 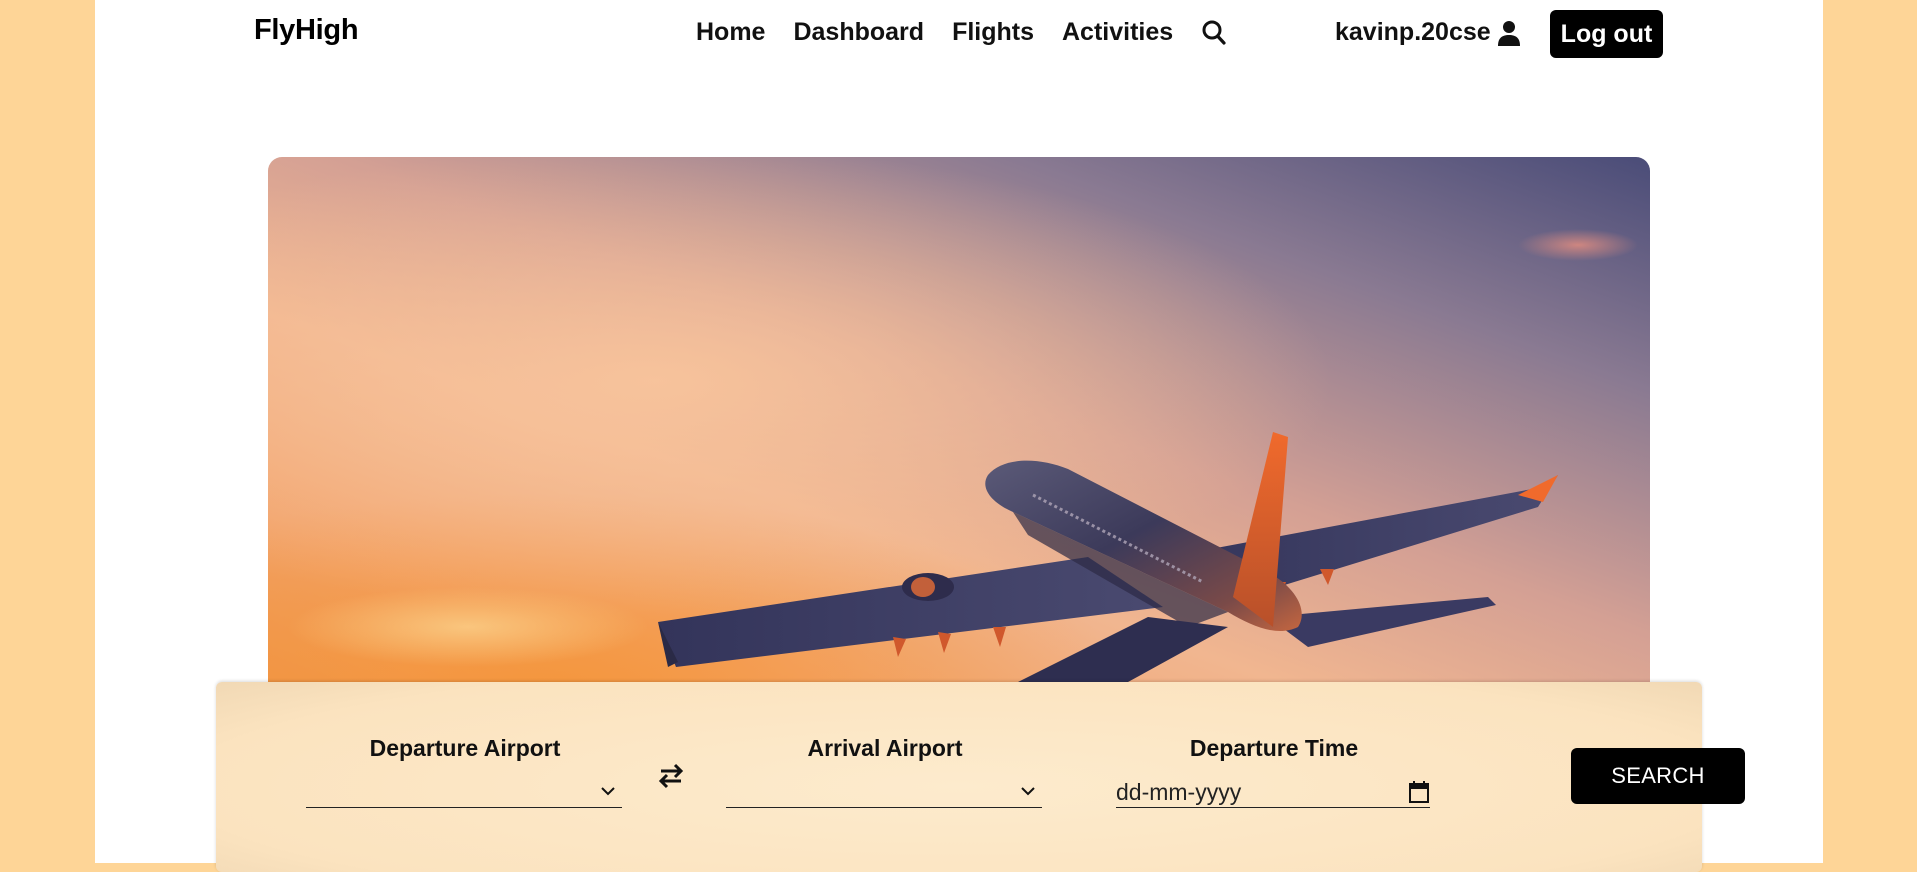 What do you see at coordinates (1658, 776) in the screenshot?
I see `search-button: SEARCH` at bounding box center [1658, 776].